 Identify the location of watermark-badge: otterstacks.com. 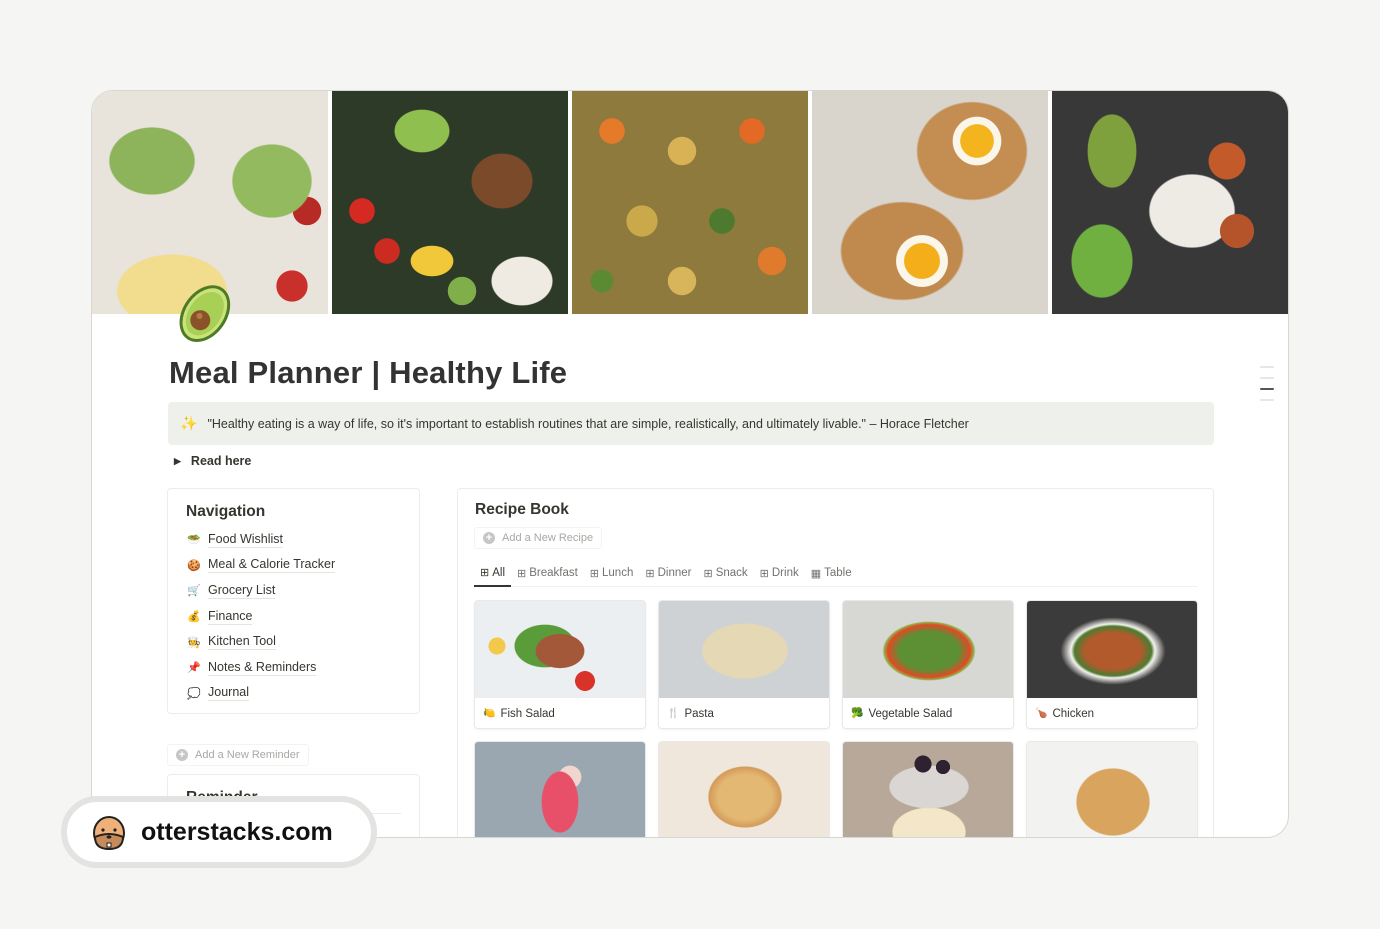
(219, 832).